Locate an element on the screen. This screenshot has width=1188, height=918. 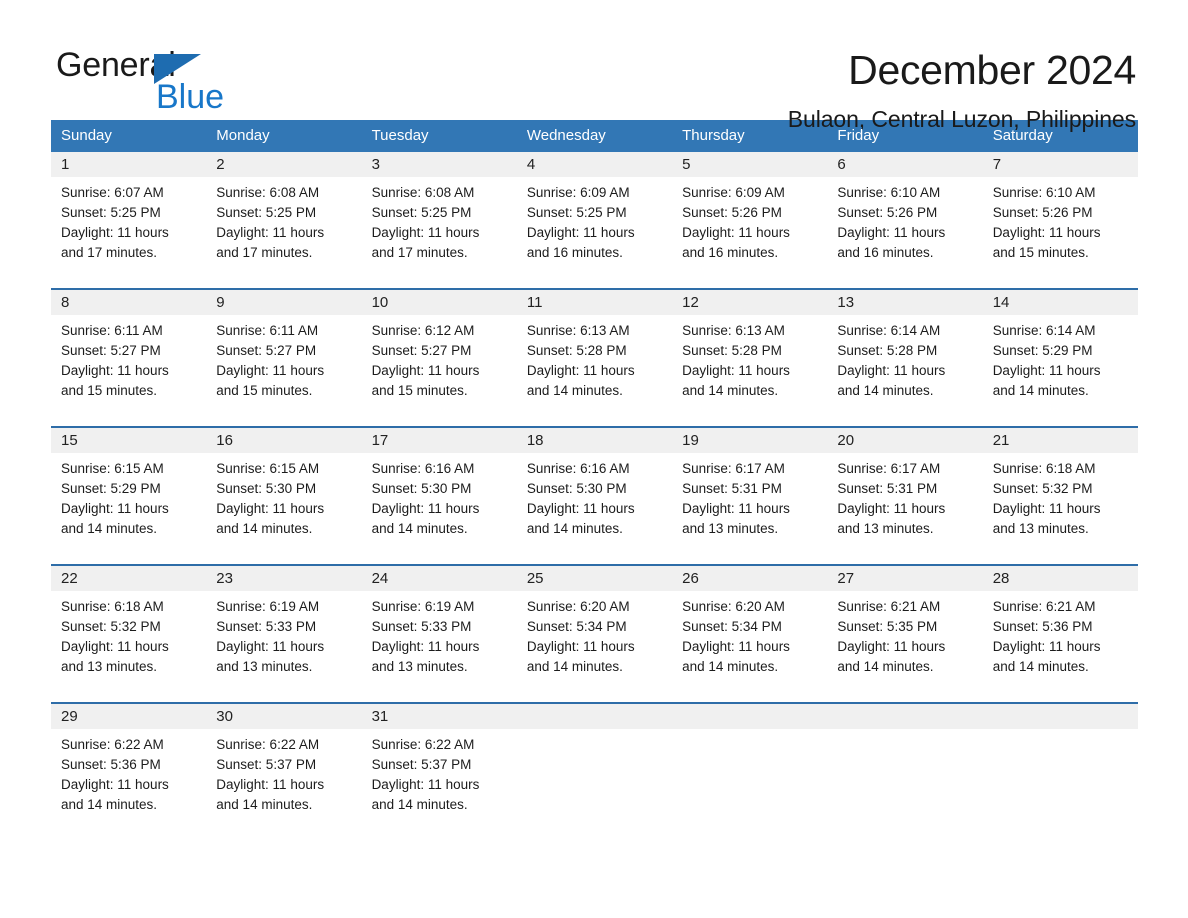
day-number-empty is located at coordinates (1060, 716).